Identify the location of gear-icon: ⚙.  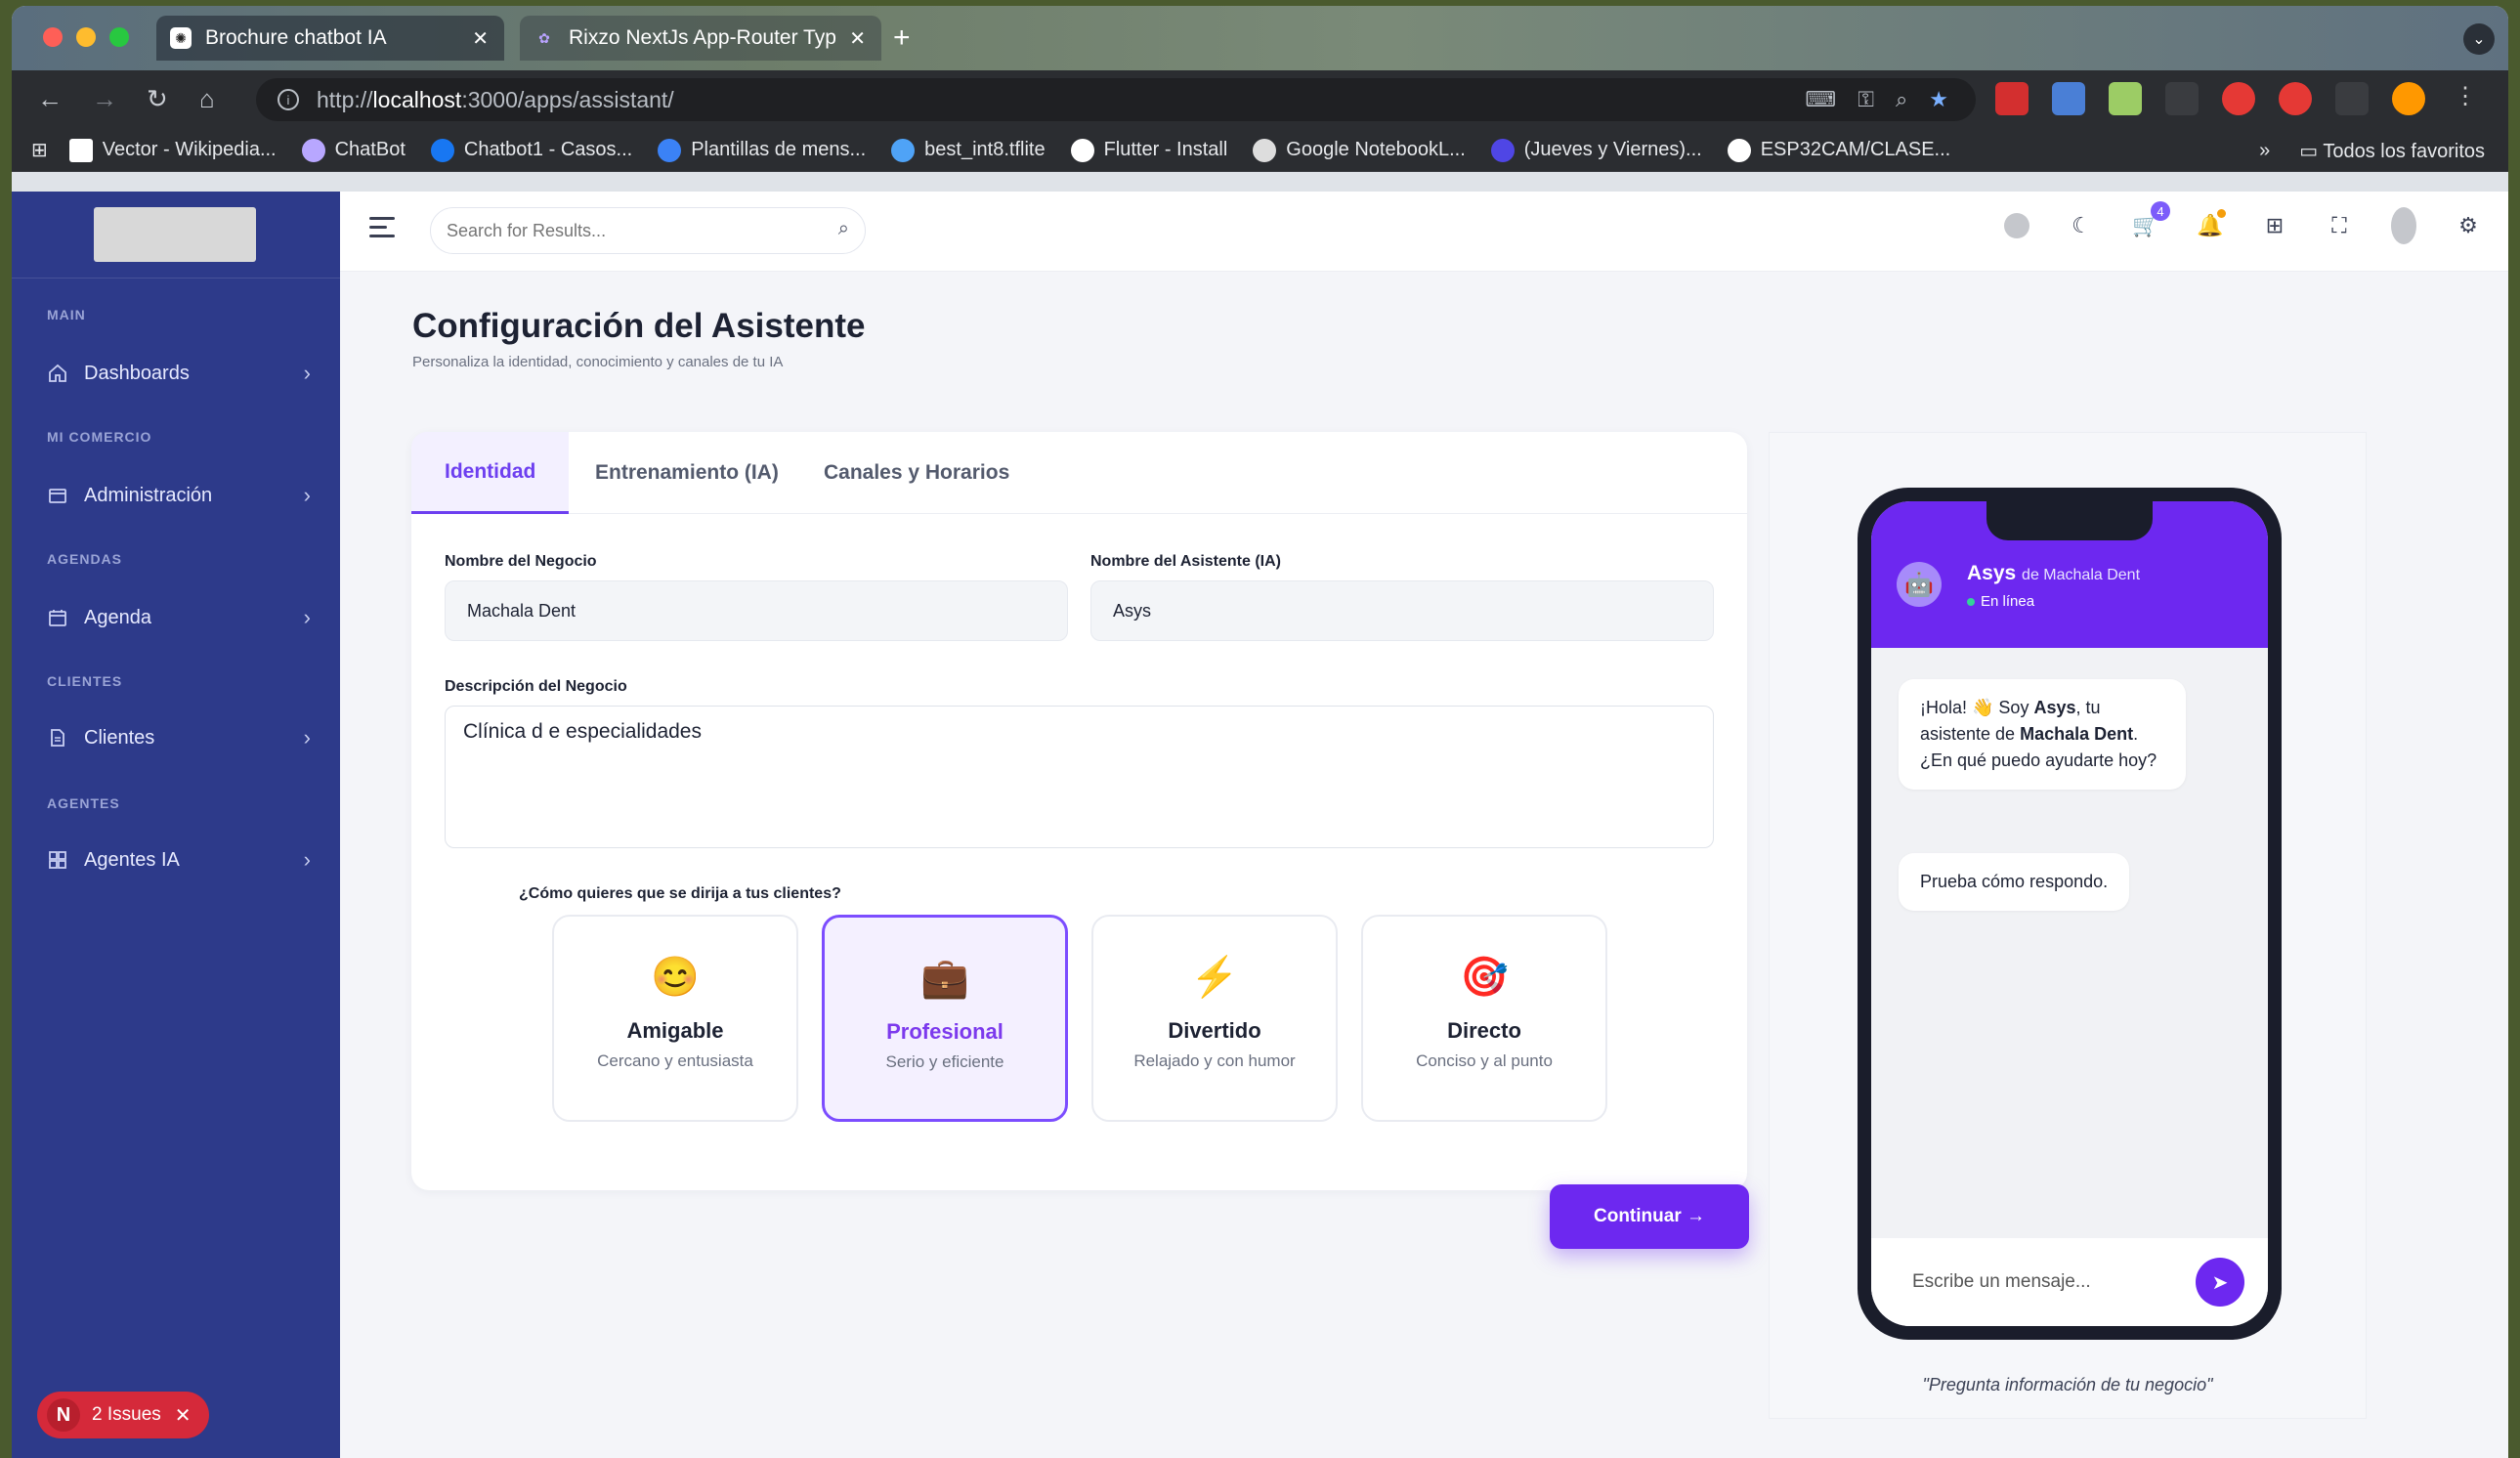
(2468, 225).